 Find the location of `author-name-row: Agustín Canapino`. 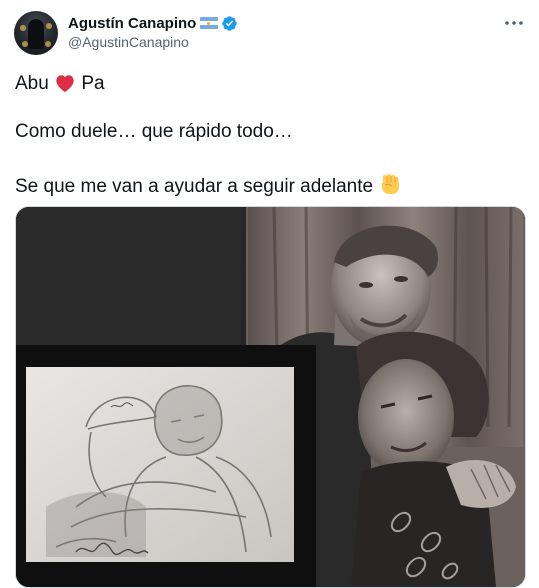

author-name-row: Agustín Canapino is located at coordinates (153, 23).